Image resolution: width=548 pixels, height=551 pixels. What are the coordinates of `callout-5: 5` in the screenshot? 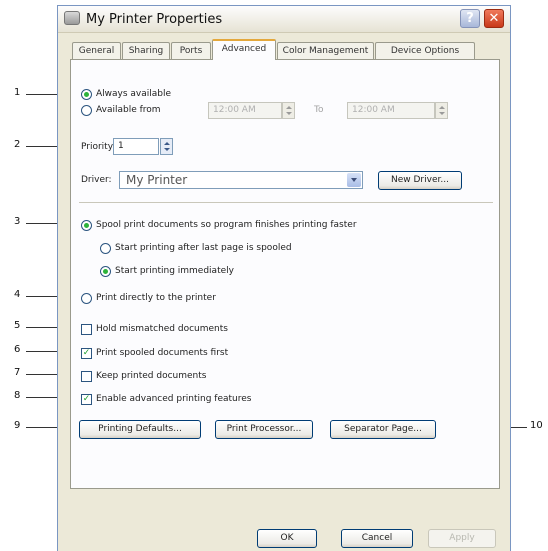 It's located at (17, 325).